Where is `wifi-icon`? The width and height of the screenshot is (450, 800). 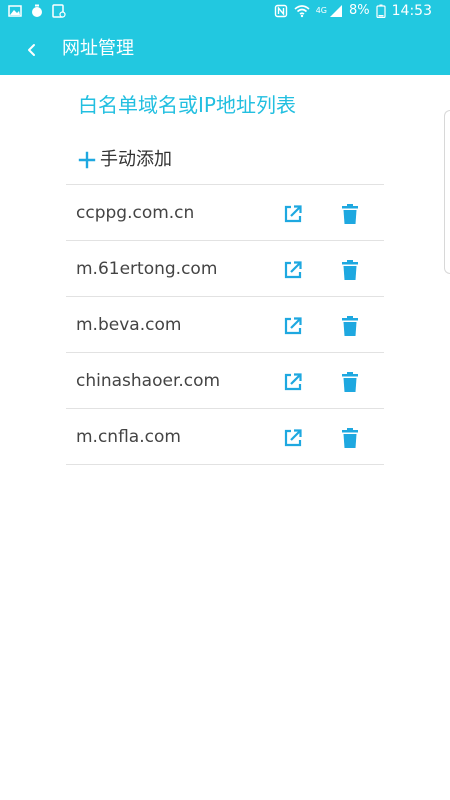 wifi-icon is located at coordinates (302, 11).